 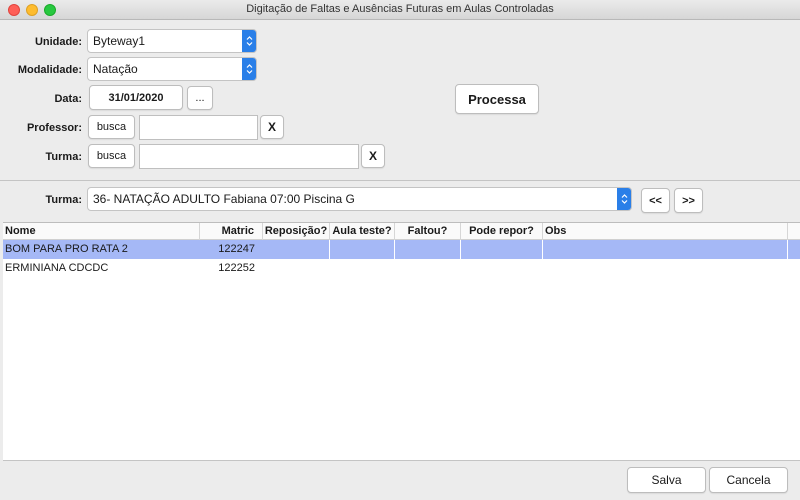 I want to click on cell-aula-teste, so click(x=362, y=249).